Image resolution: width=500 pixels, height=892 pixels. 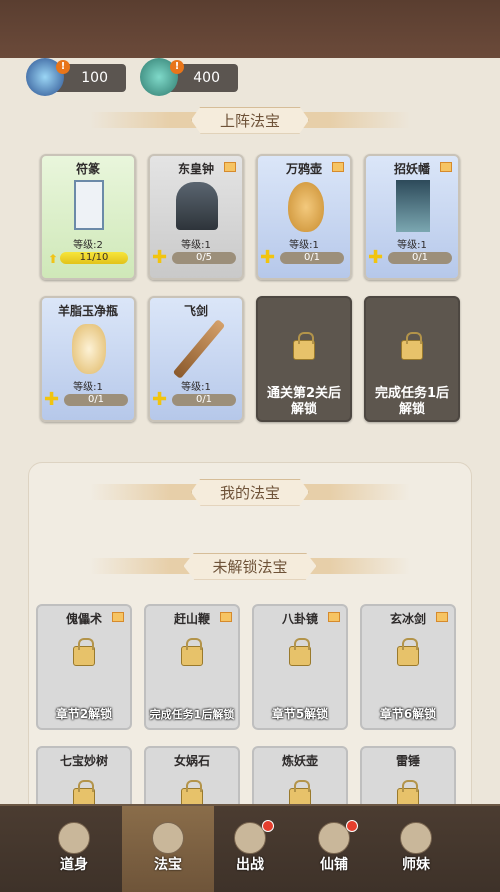 I want to click on unlockable-card: 傀儡术 章节2解锁, so click(x=84, y=667).